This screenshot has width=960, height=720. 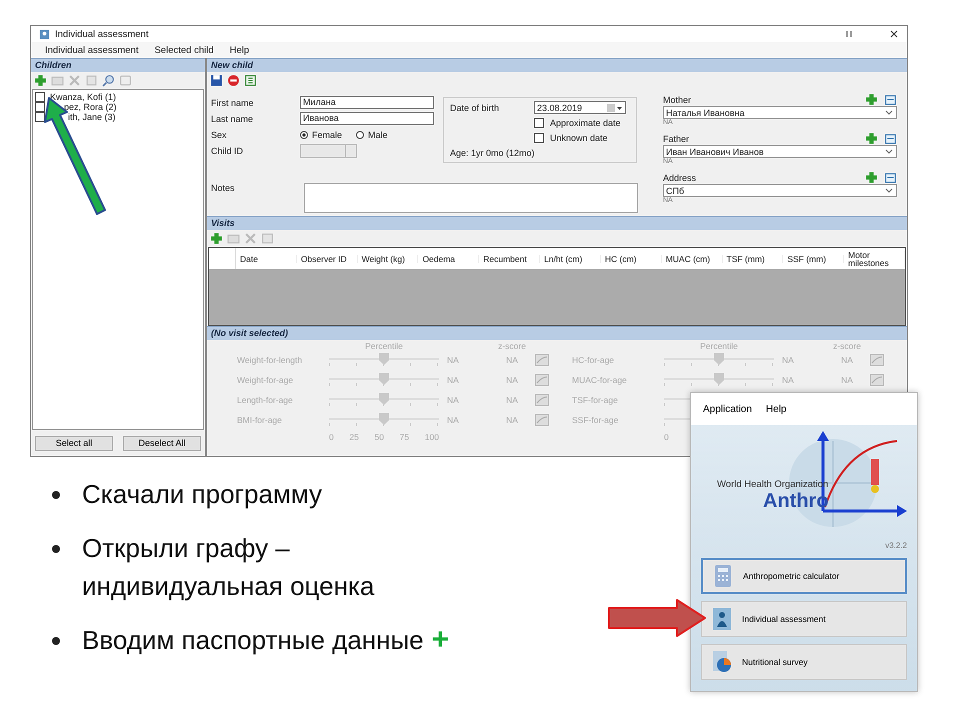 I want to click on menu-item: Application, so click(x=727, y=409).